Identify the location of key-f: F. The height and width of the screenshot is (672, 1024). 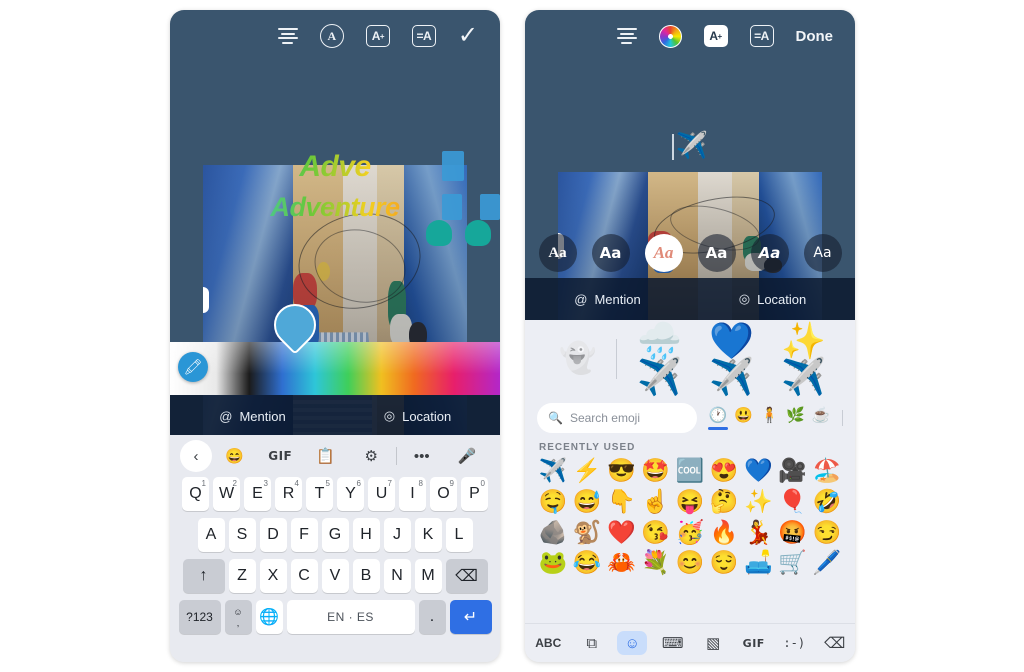
(304, 535).